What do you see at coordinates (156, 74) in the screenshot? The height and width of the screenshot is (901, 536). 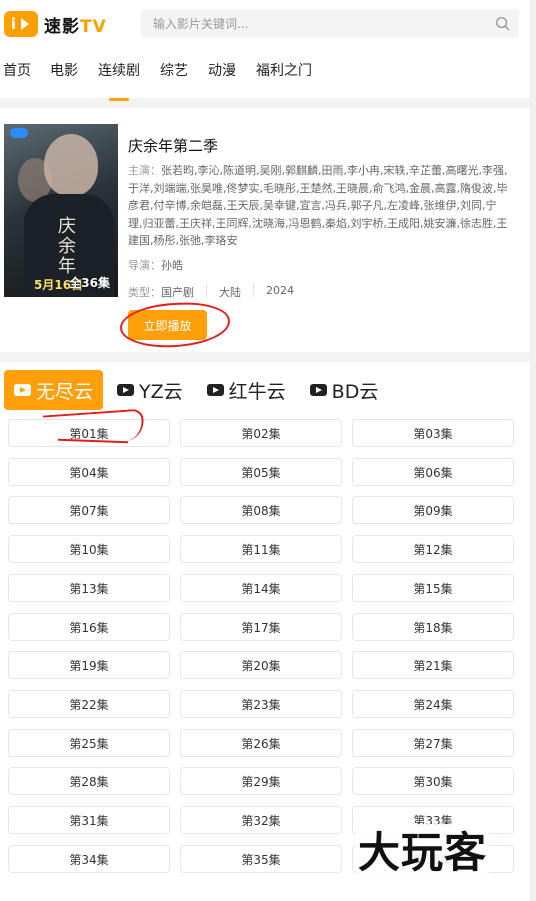 I see `main-nav: 首页 电影 连续剧 综艺 动漫 福利之门` at bounding box center [156, 74].